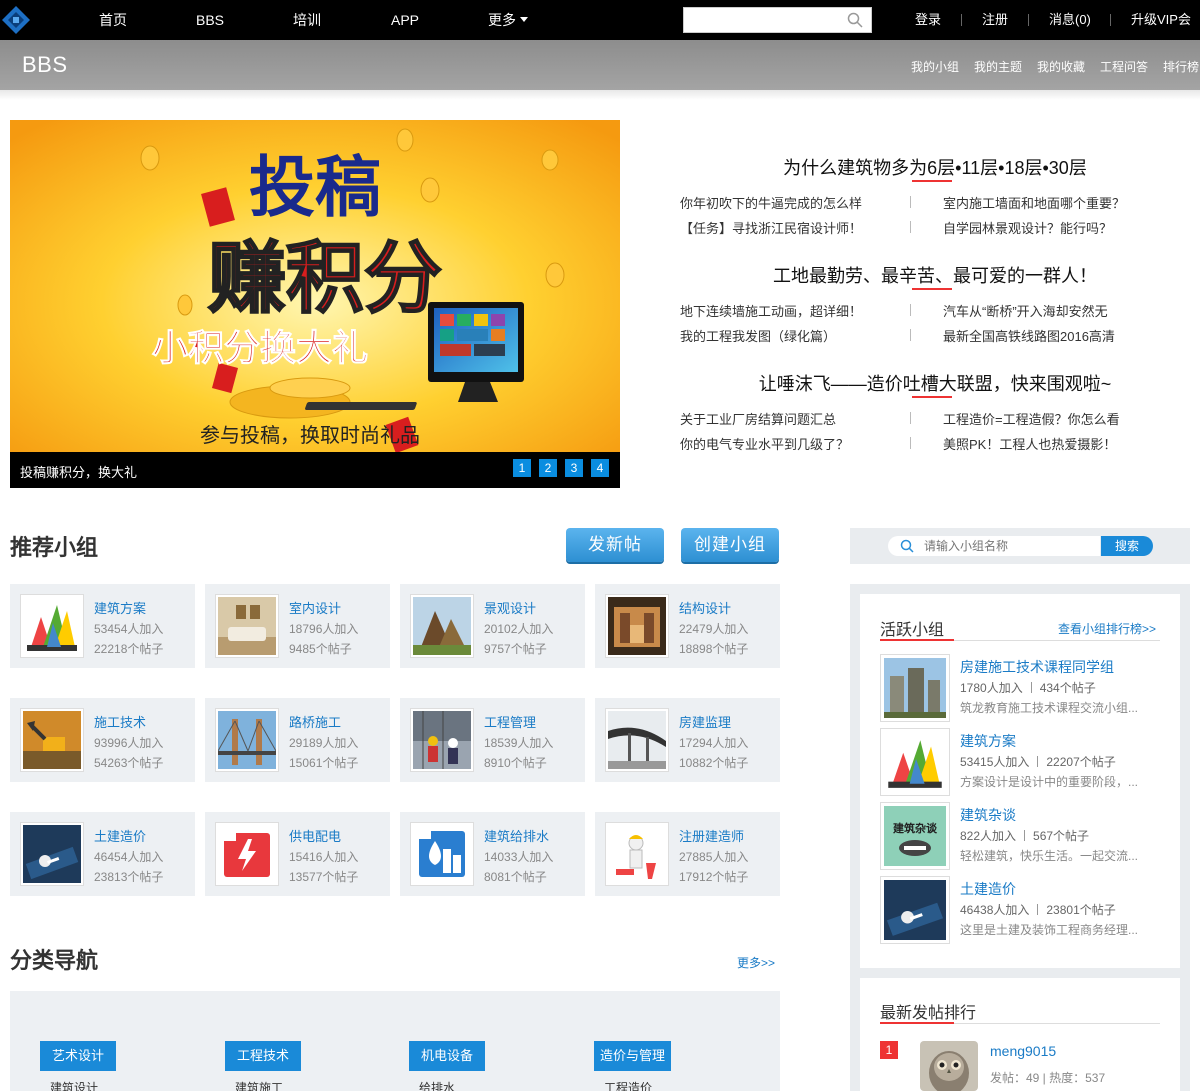 The height and width of the screenshot is (1091, 1200). Describe the element at coordinates (492, 854) in the screenshot. I see `group-card: 建筑给排水 14033人加入 8081个帖子` at that location.